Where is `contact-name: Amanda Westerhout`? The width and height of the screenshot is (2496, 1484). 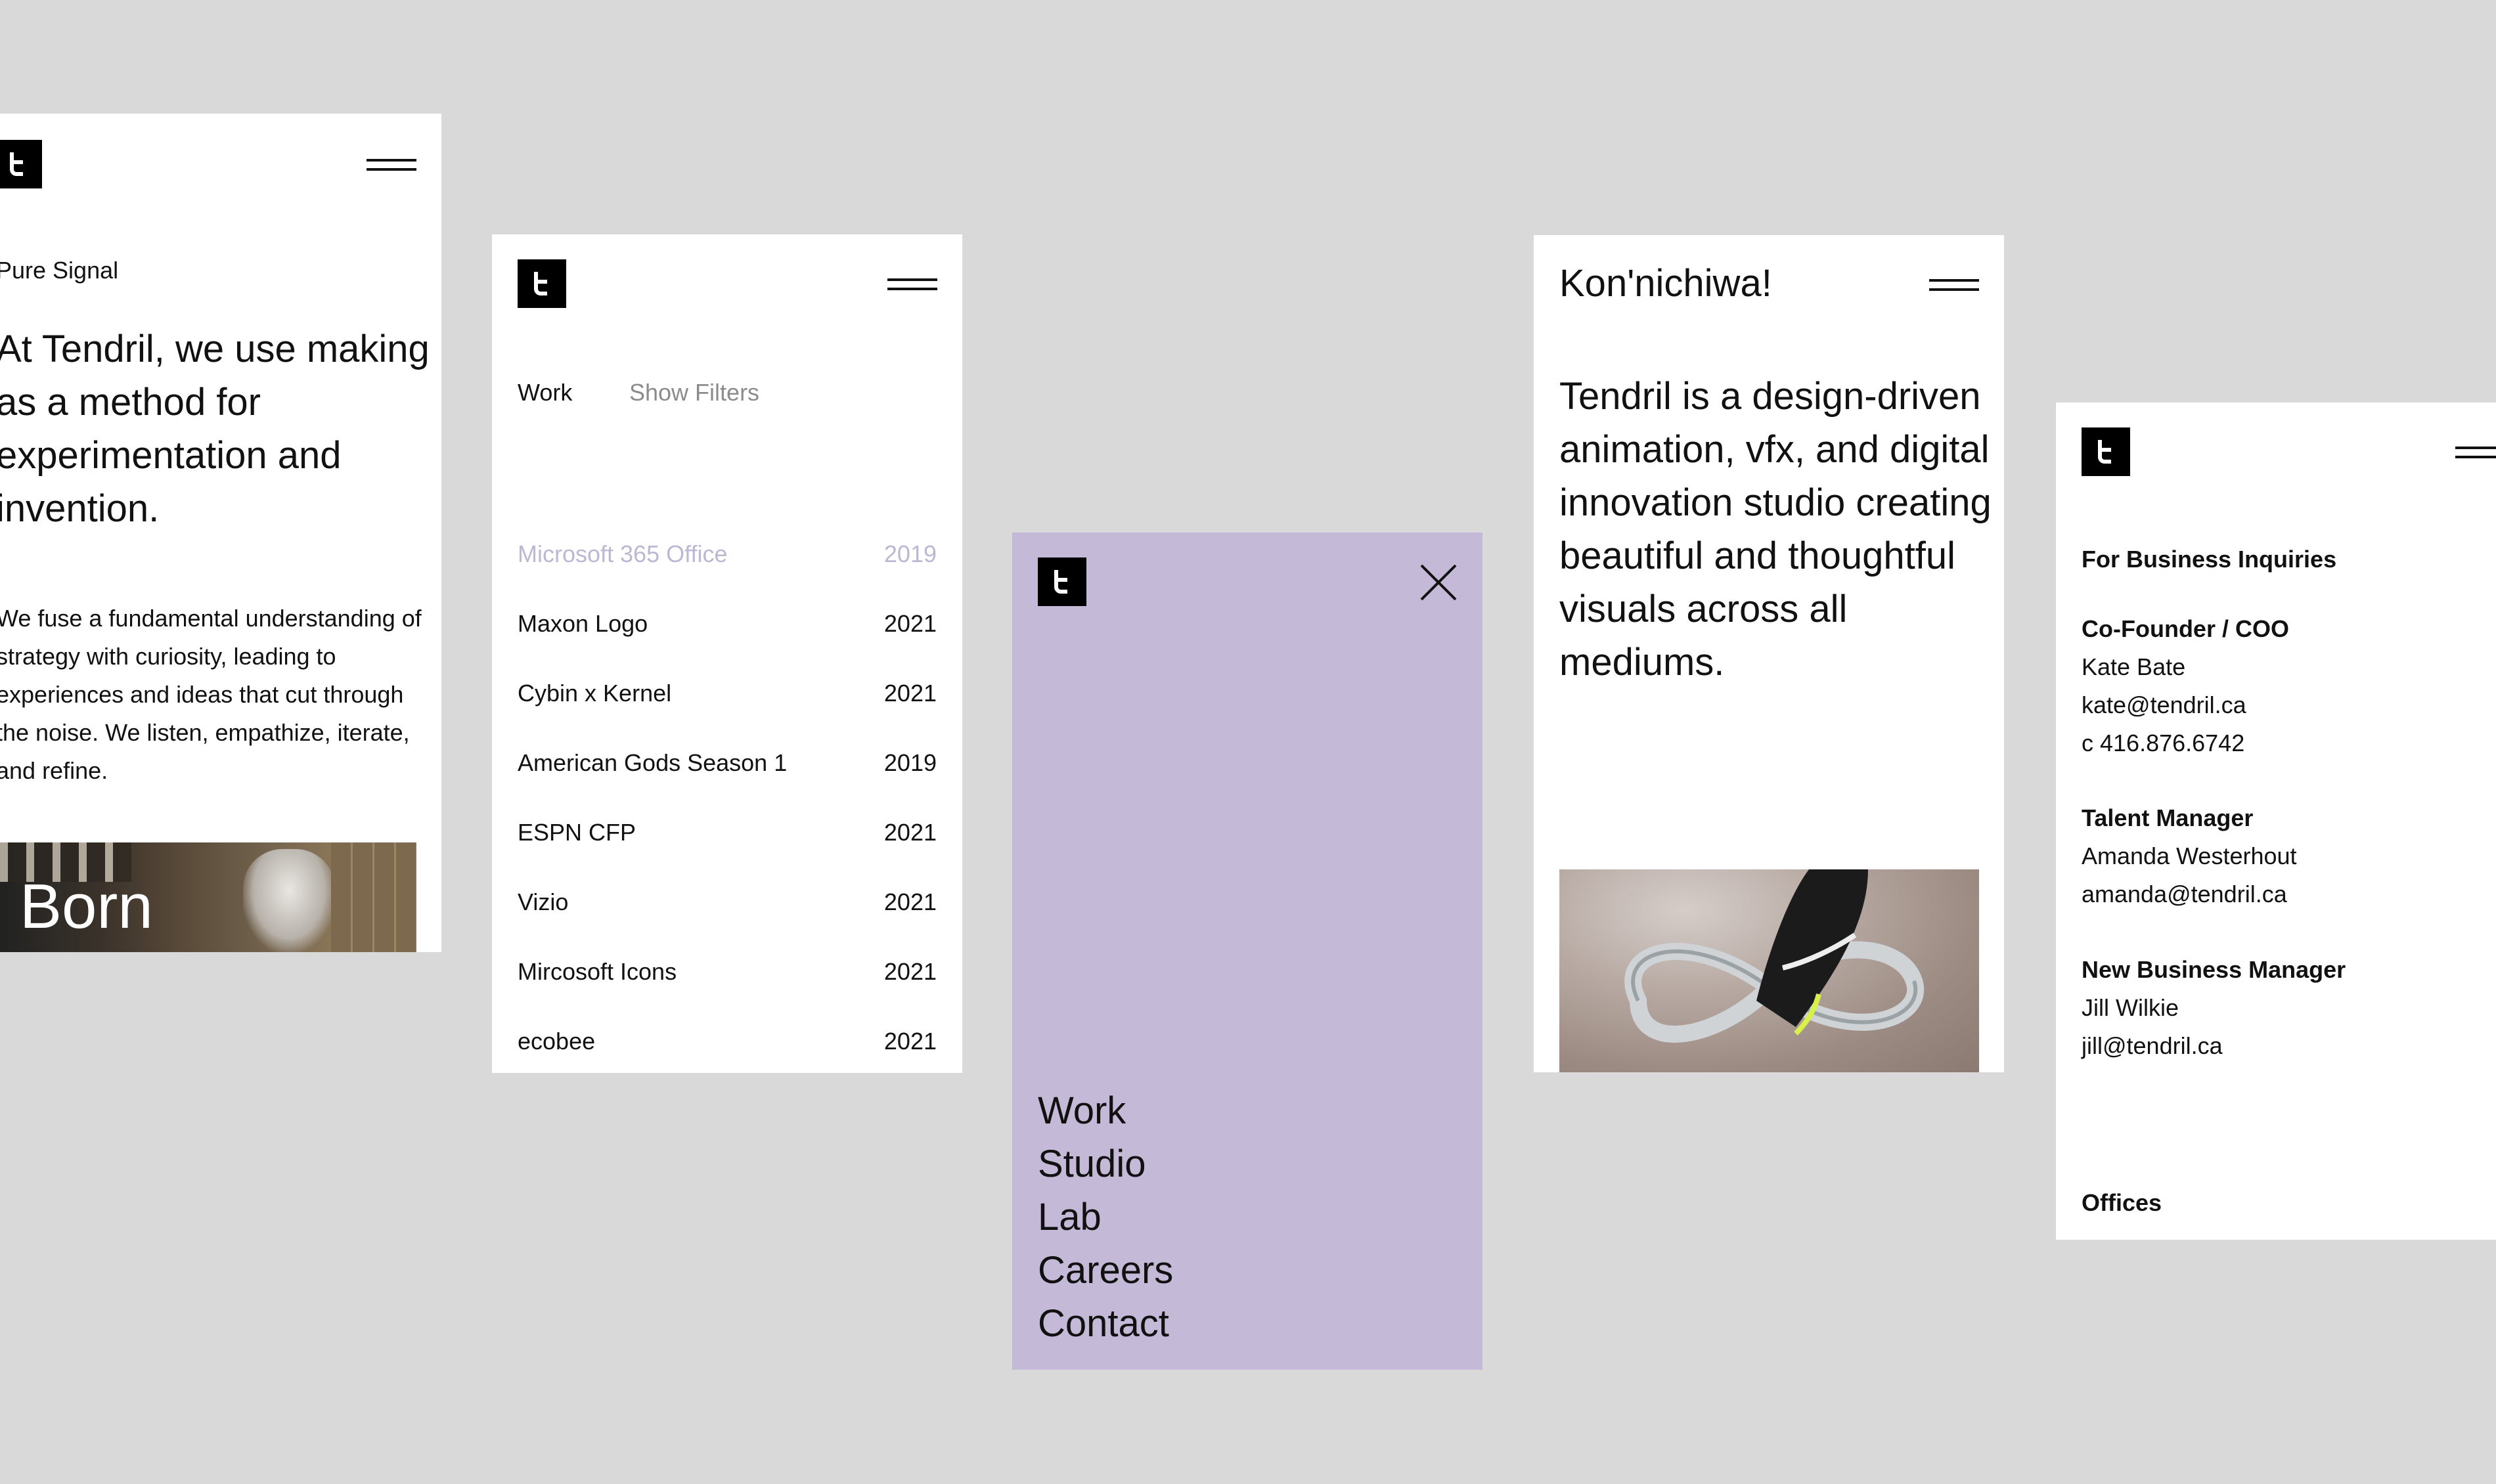 contact-name: Amanda Westerhout is located at coordinates (2189, 855).